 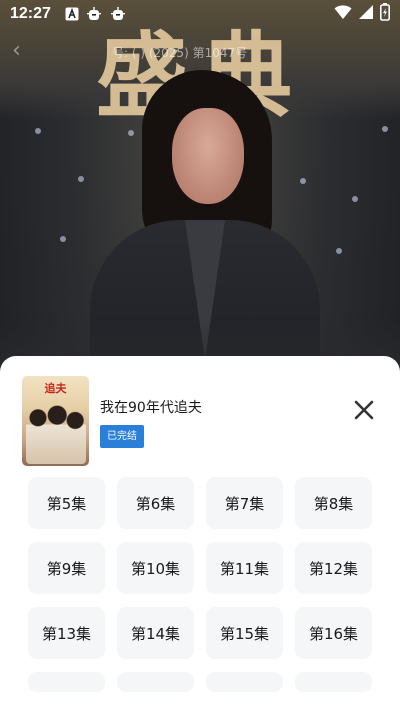 I want to click on status-badge: 已完结, so click(x=122, y=436).